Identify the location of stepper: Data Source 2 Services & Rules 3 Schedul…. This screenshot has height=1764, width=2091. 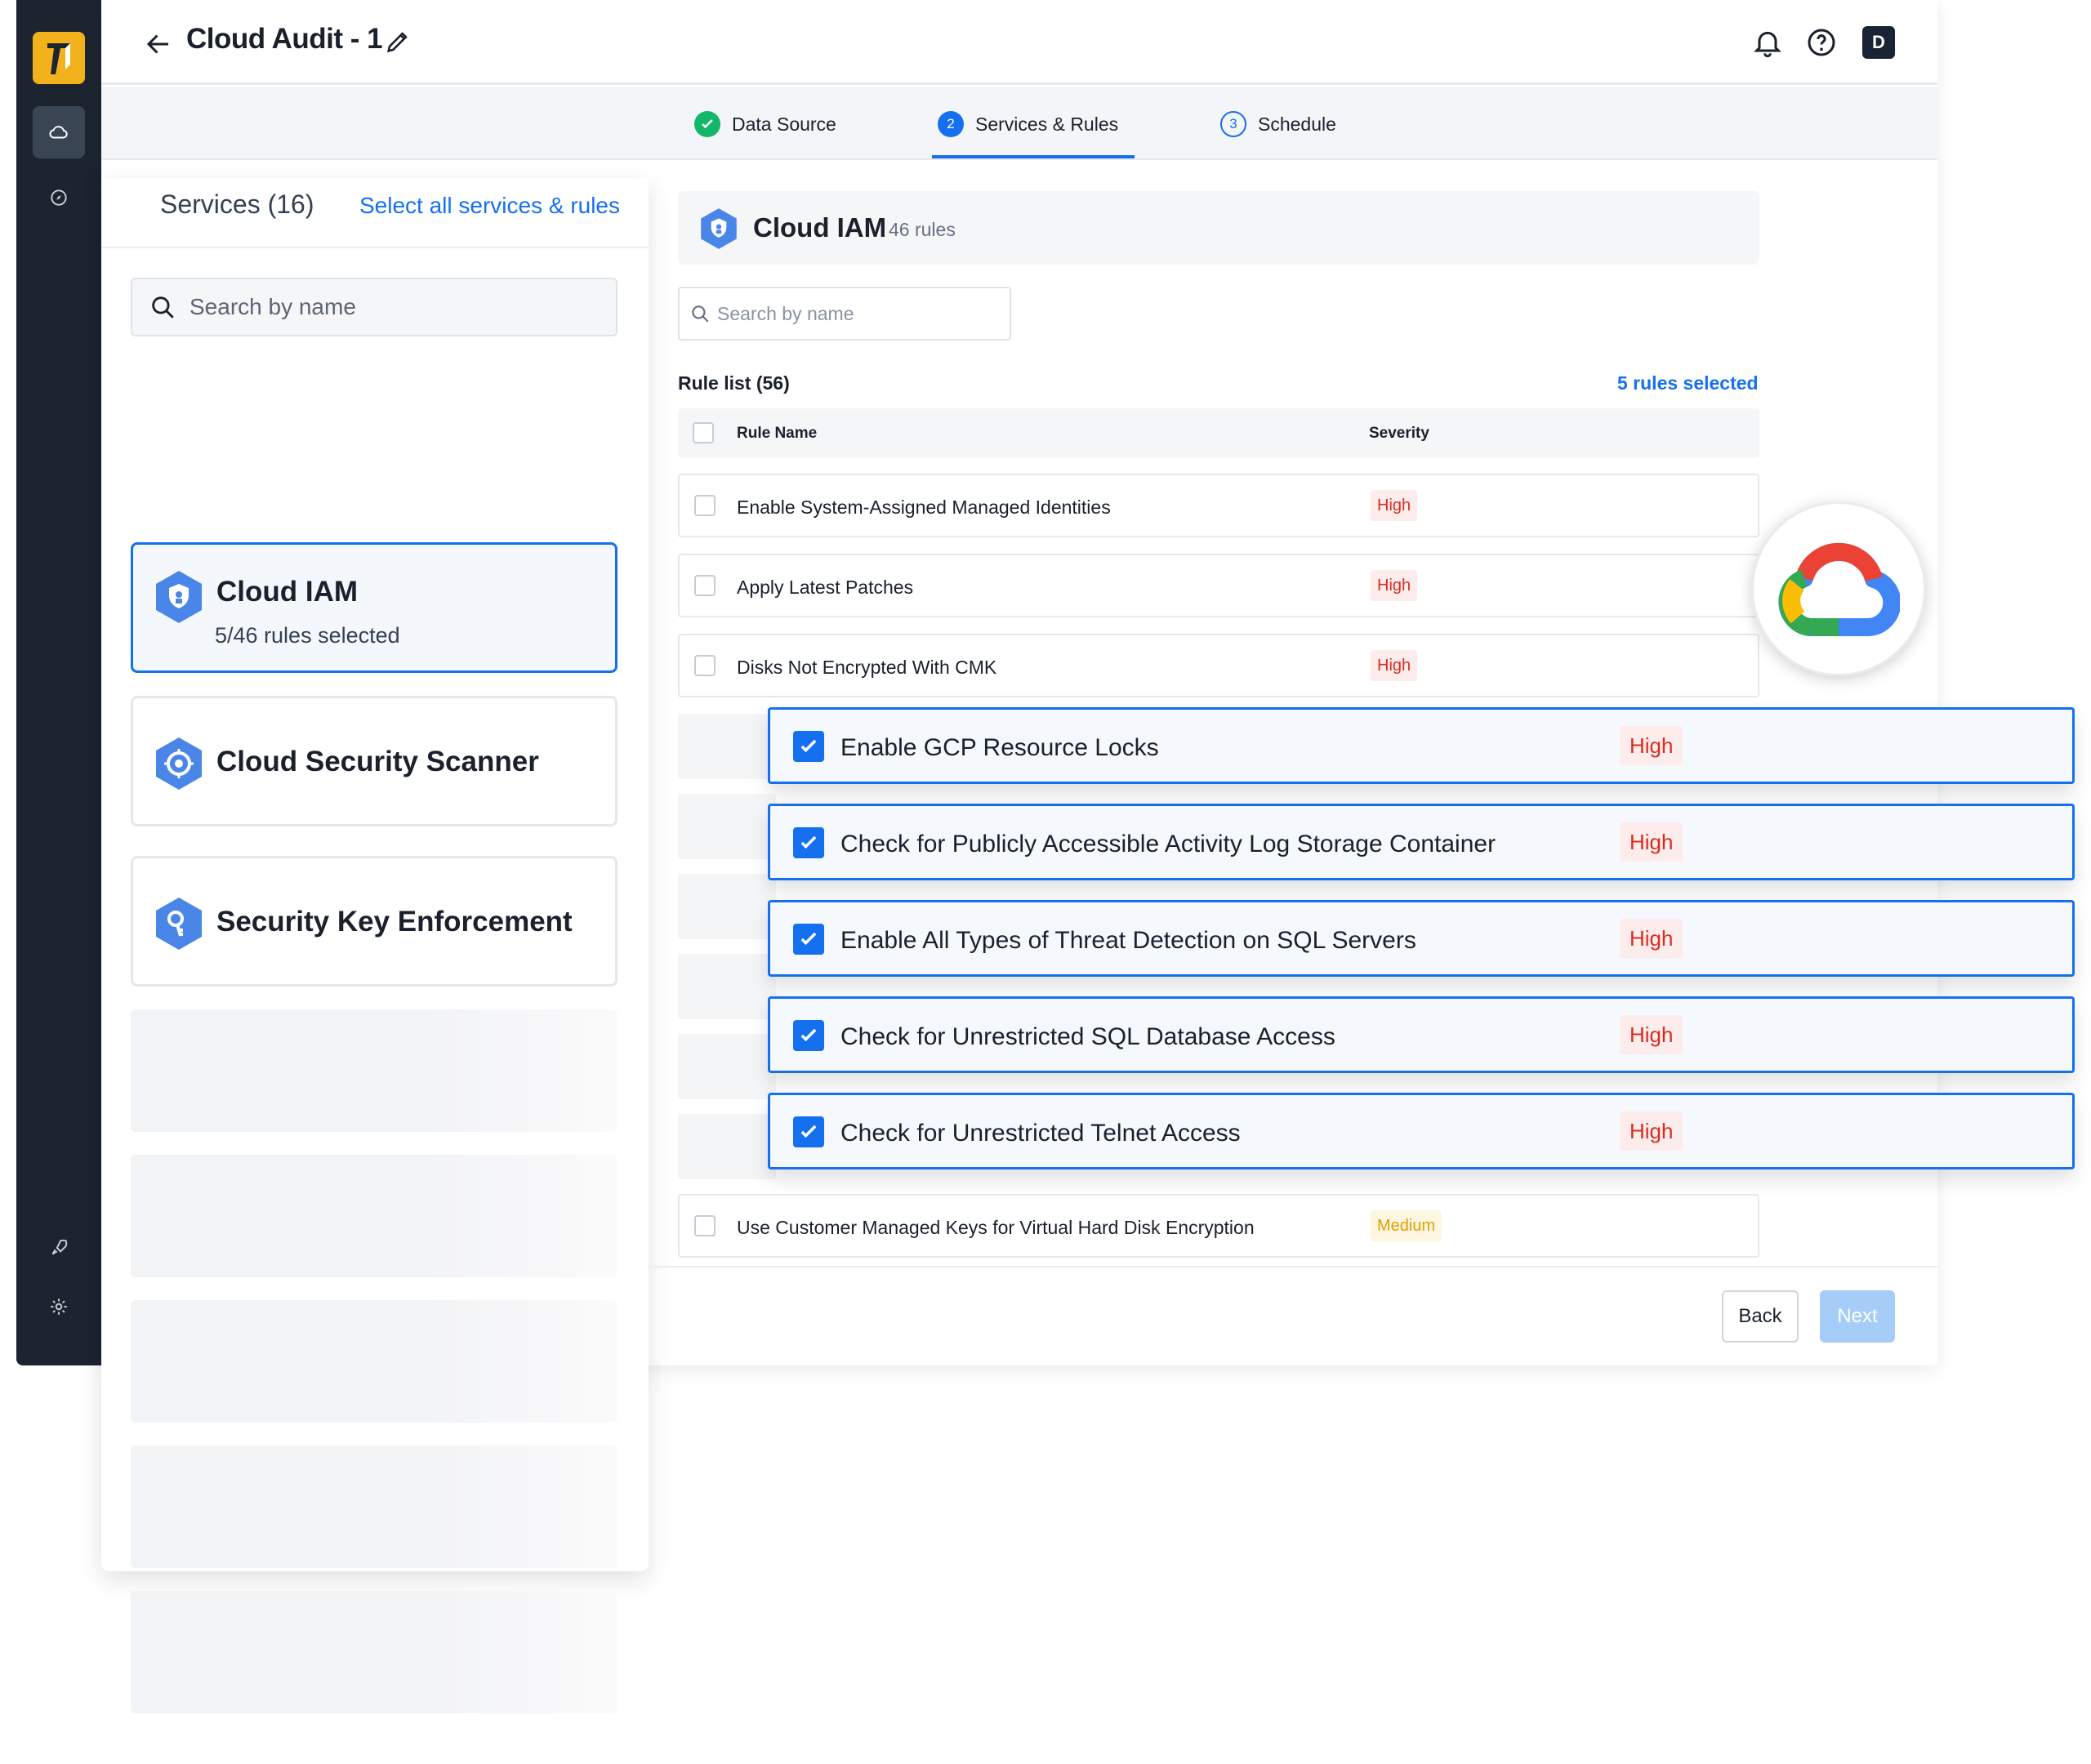
(1019, 123).